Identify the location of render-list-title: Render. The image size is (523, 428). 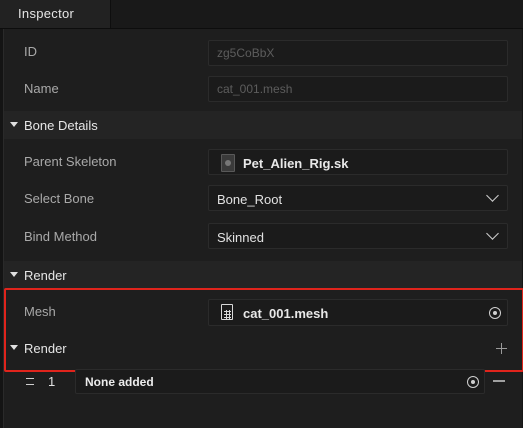
(45, 348).